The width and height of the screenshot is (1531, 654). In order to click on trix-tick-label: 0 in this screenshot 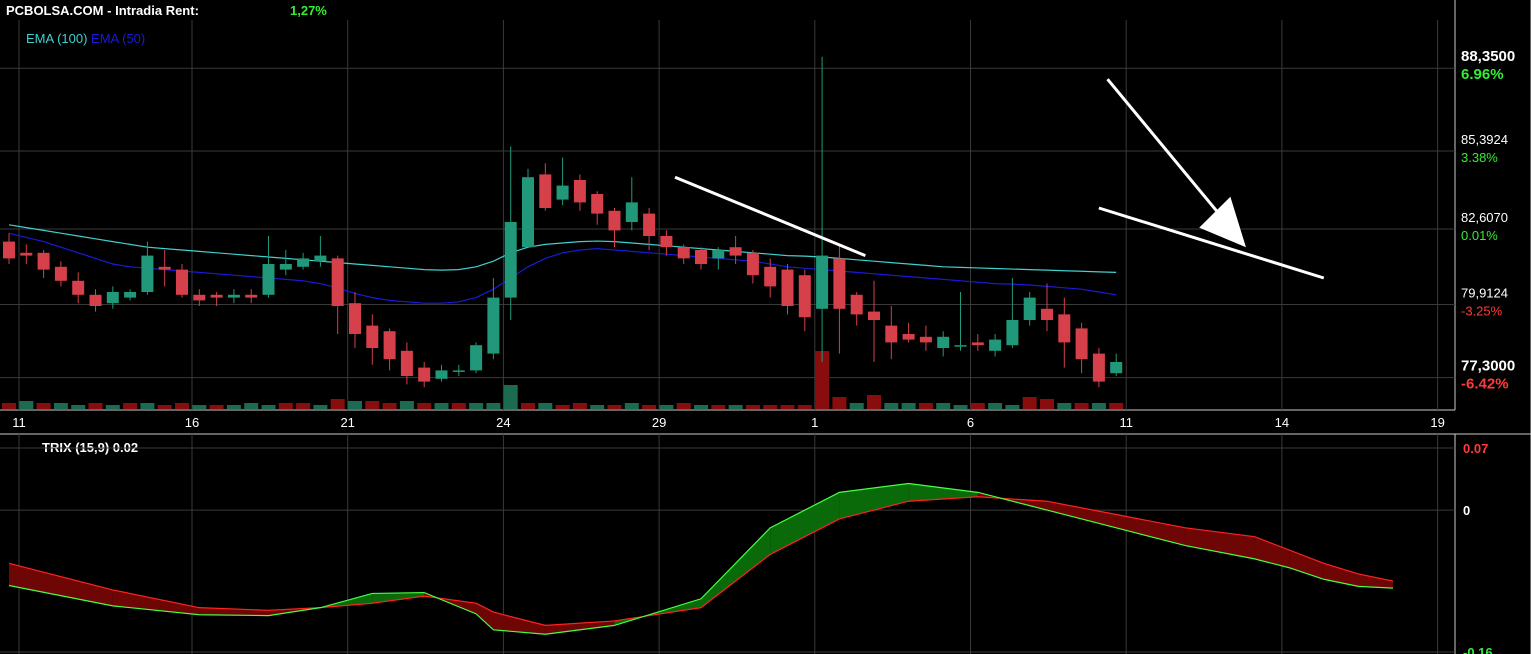, I will do `click(1466, 510)`.